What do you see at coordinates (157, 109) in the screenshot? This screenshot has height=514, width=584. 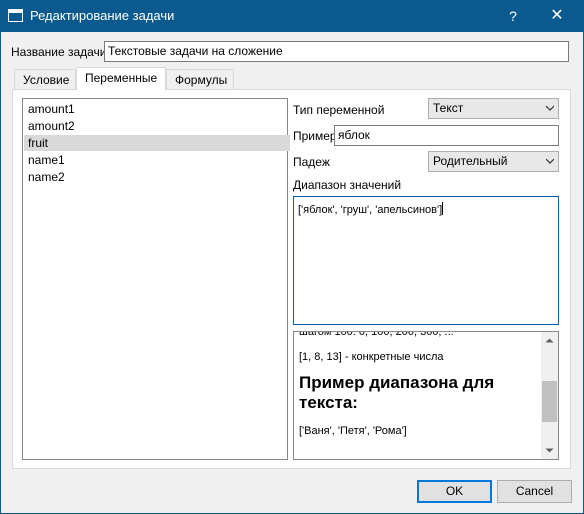 I see `list-item-amount1: amount1` at bounding box center [157, 109].